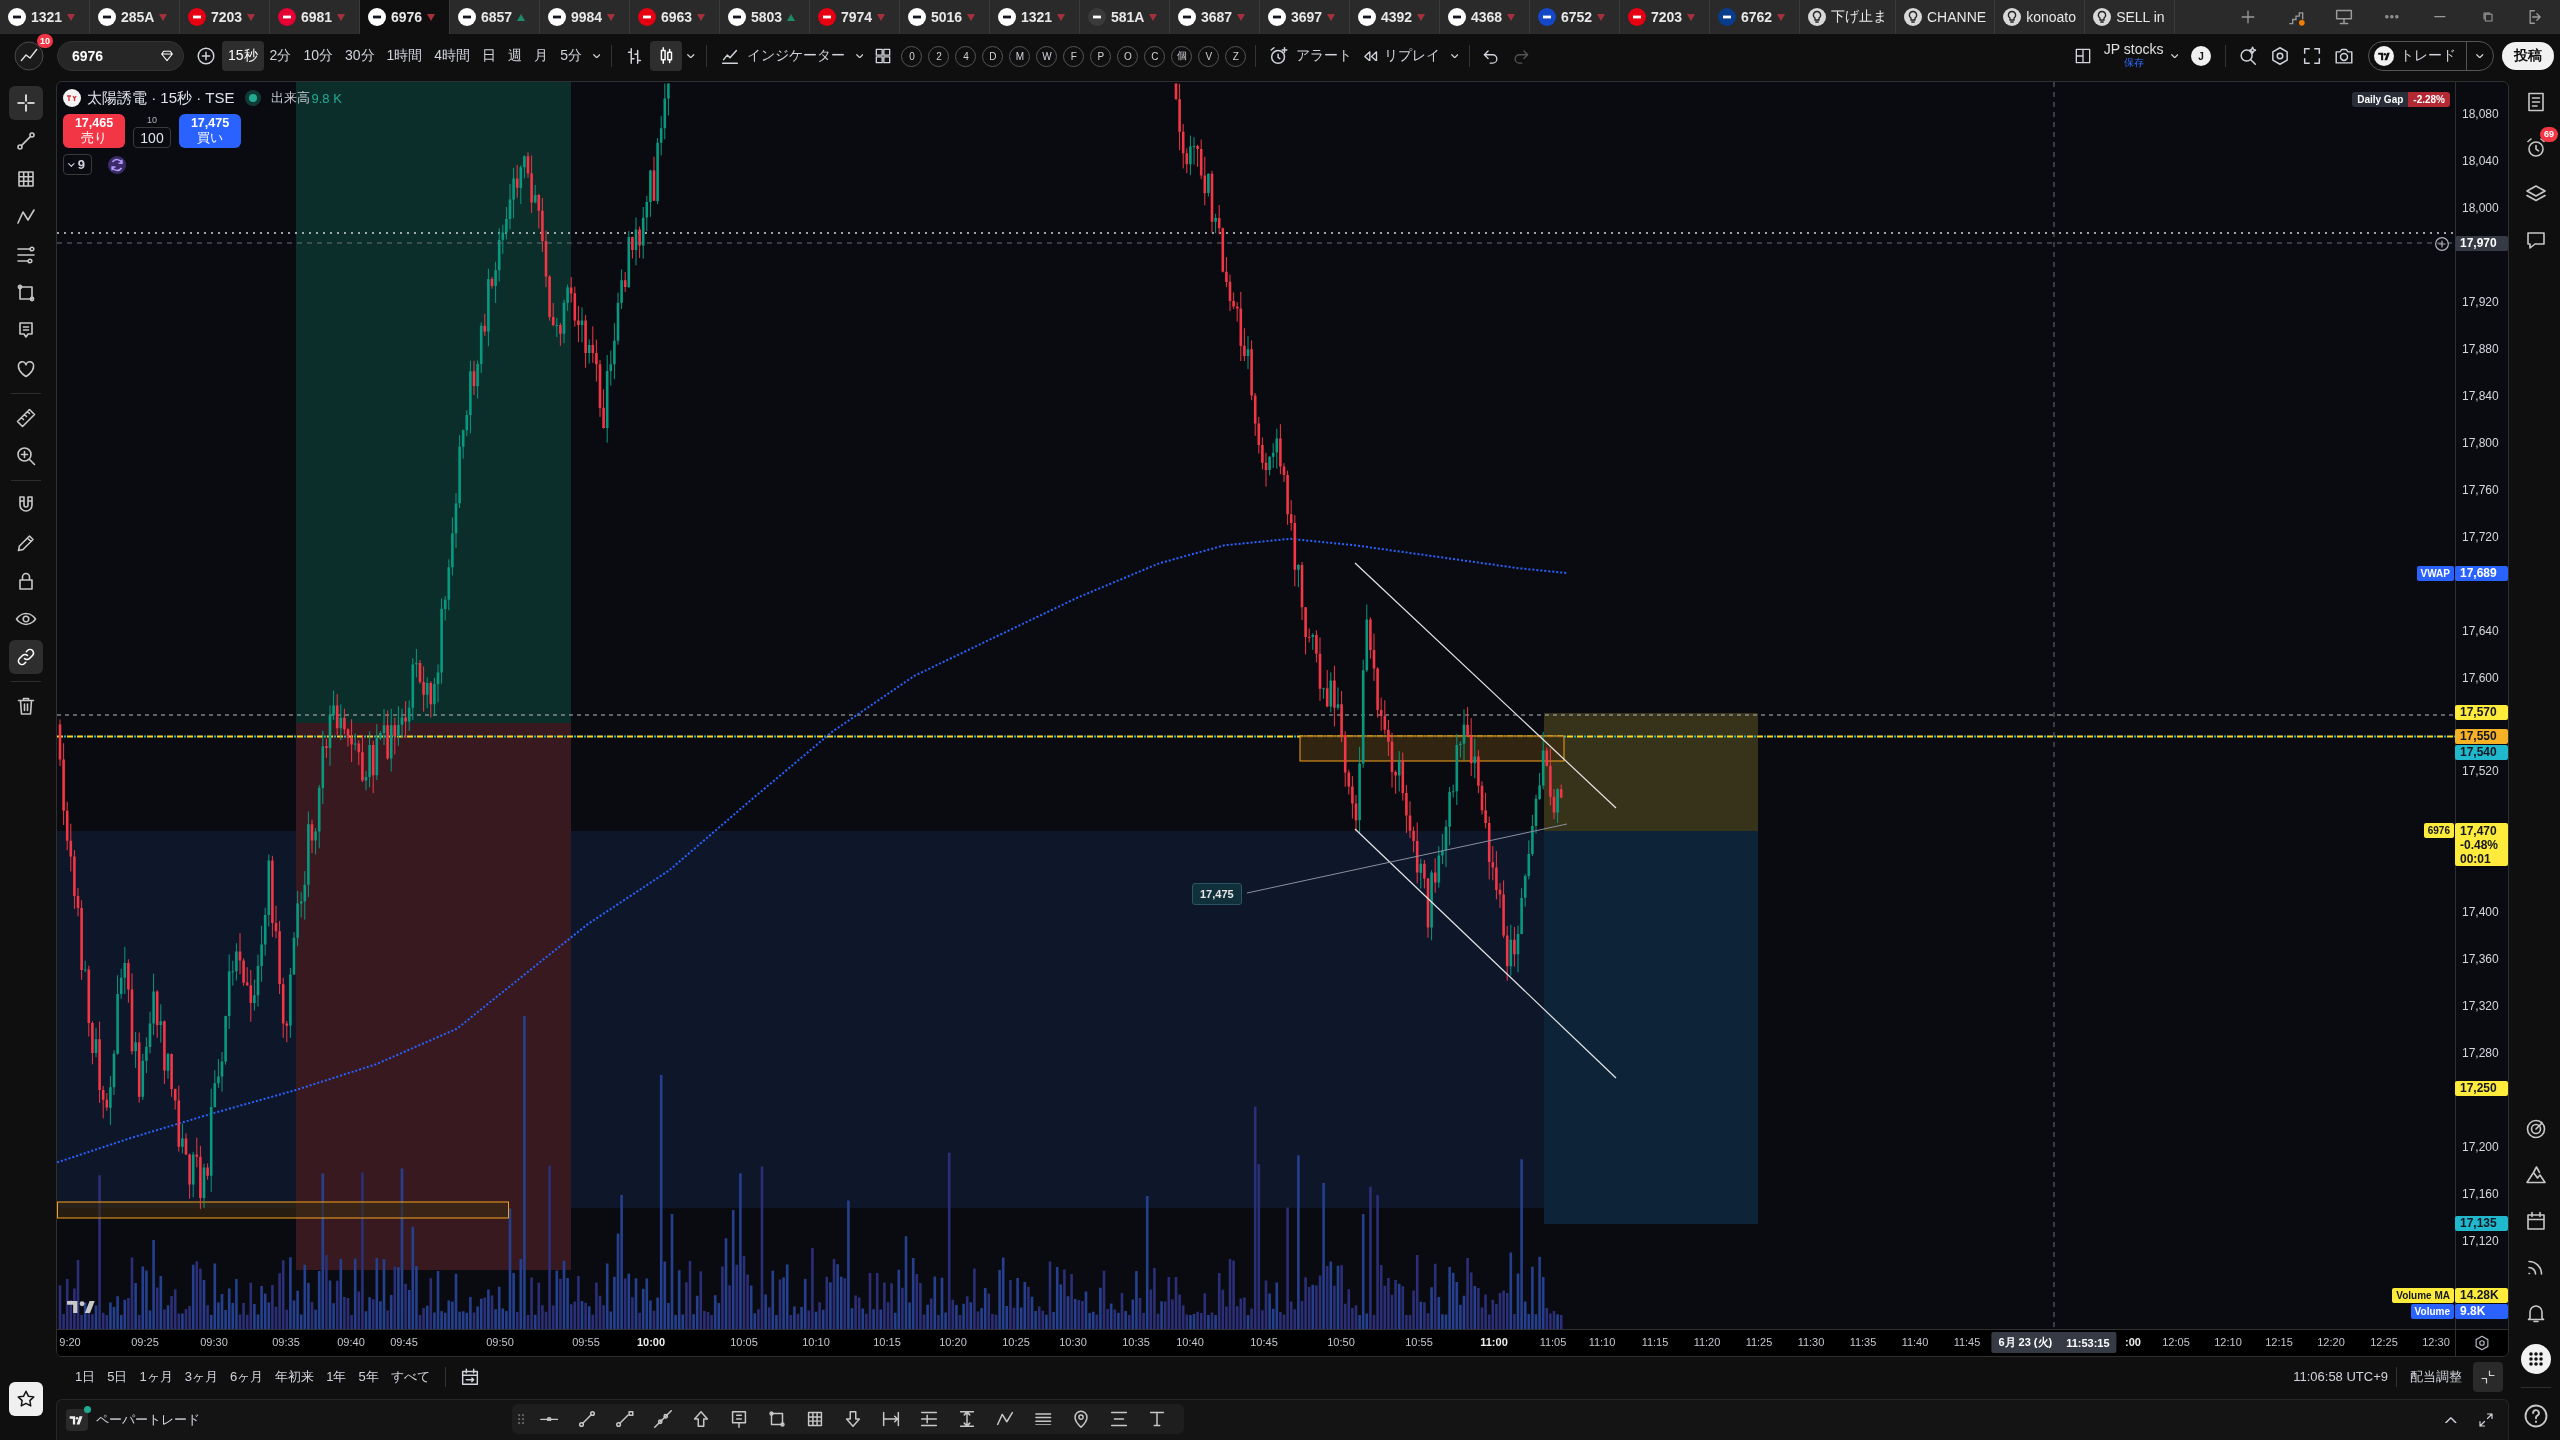  I want to click on time-axis-label: 10:00, so click(651, 1342).